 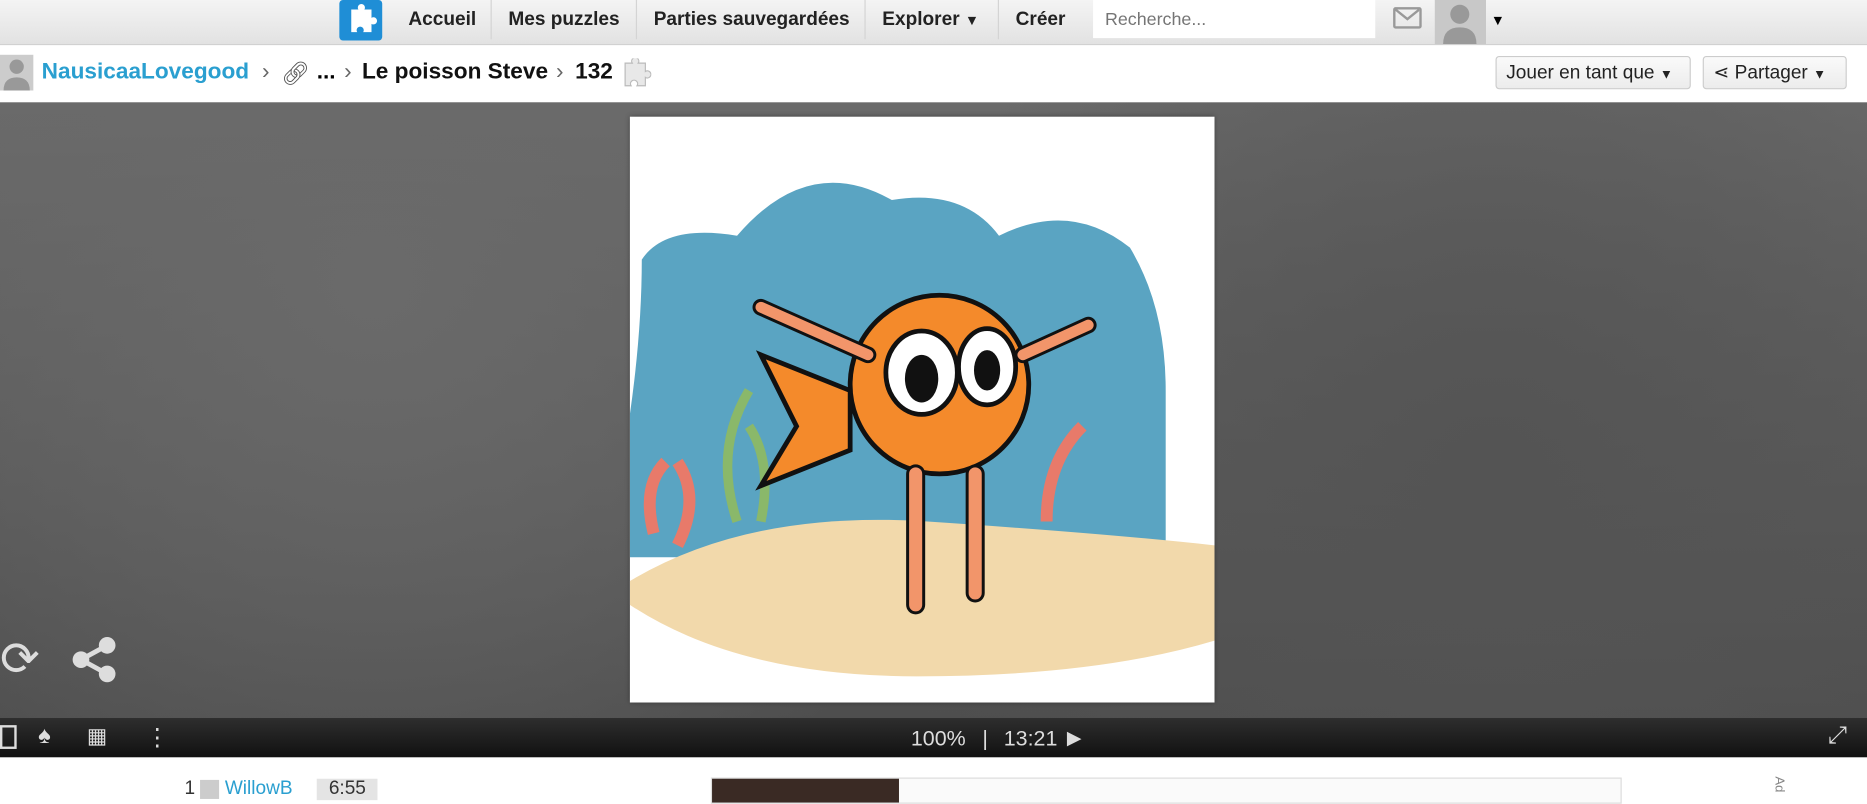 I want to click on piece-count: 132, so click(x=594, y=72).